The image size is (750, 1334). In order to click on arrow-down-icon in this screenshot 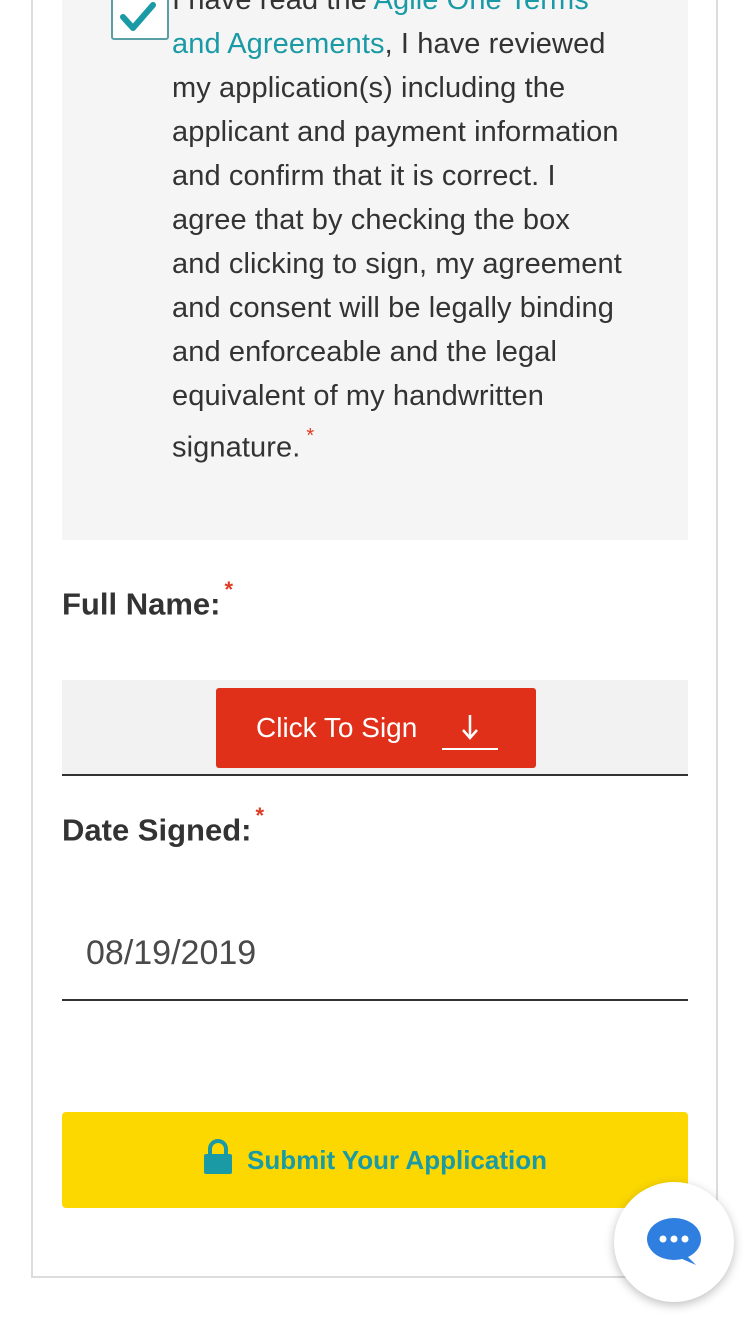, I will do `click(470, 726)`.